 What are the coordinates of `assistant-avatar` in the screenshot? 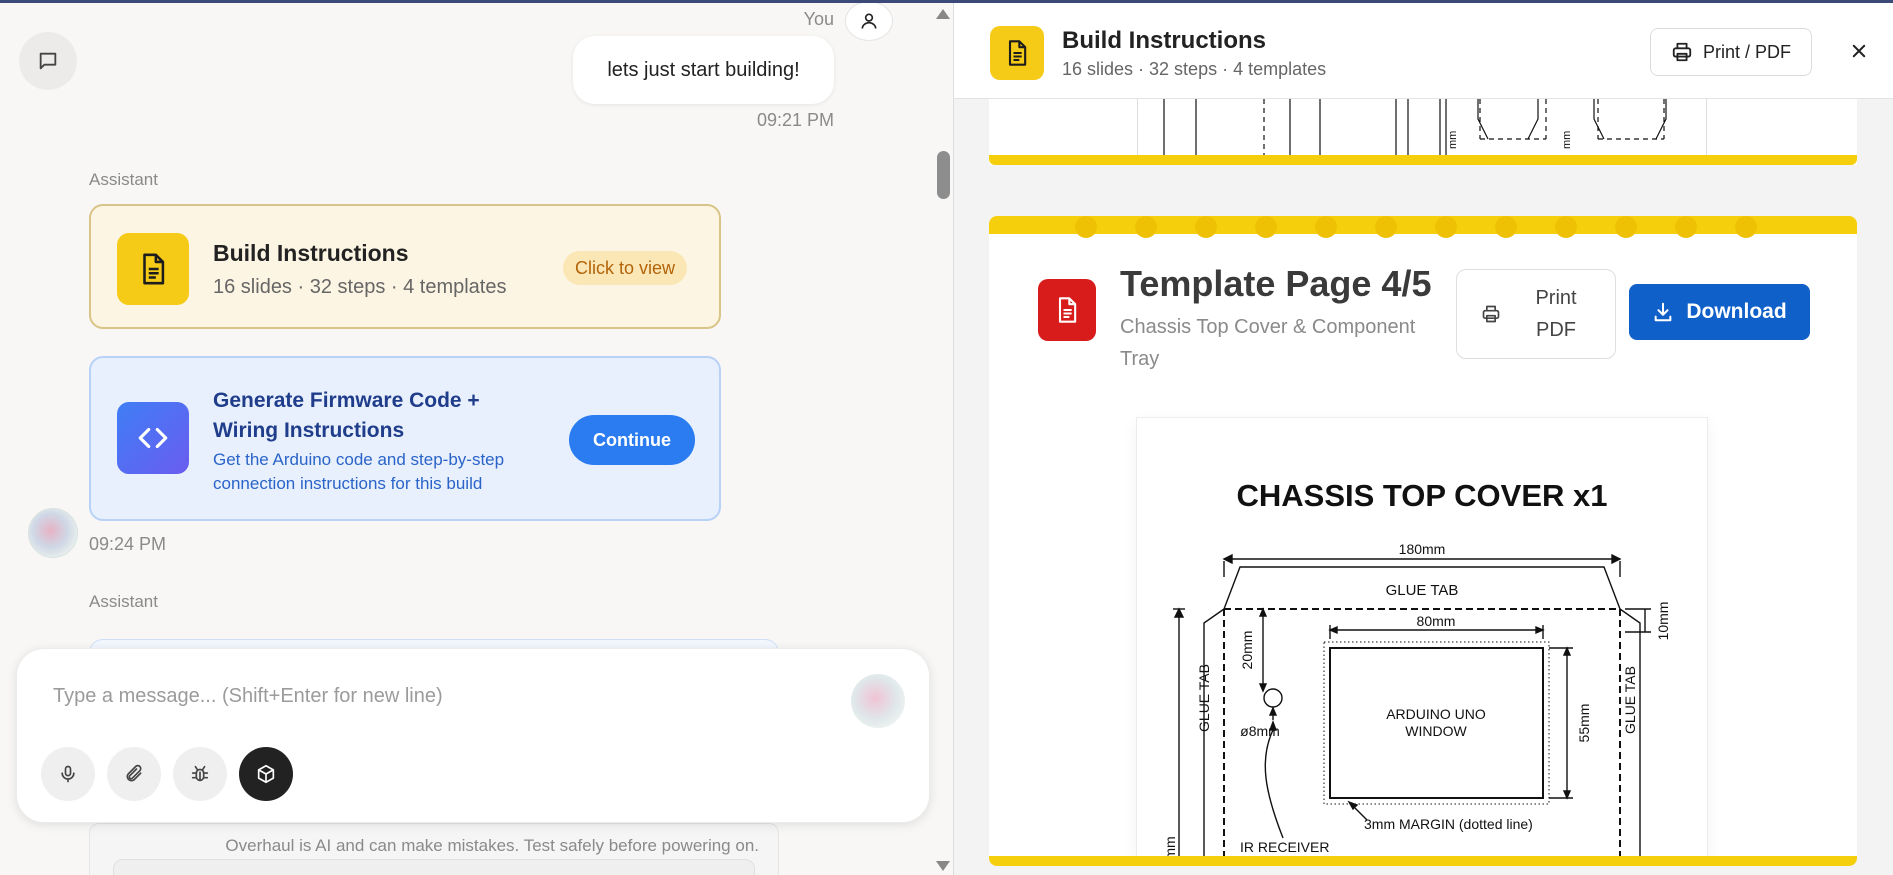 It's located at (53, 533).